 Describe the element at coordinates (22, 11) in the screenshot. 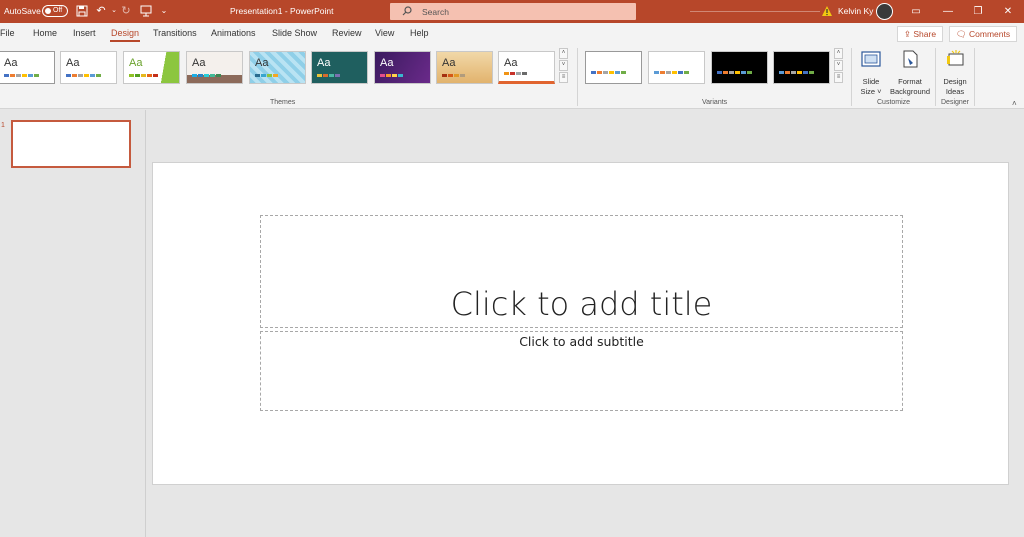

I see `autosave-label: AutoSave` at that location.